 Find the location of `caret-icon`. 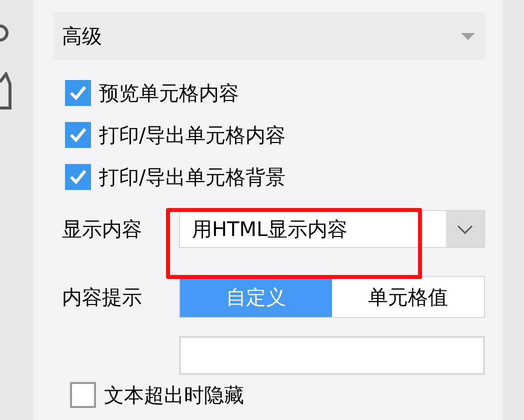

caret-icon is located at coordinates (468, 36).